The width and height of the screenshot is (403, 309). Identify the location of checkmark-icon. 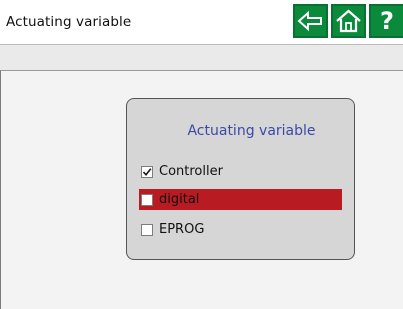
(147, 171).